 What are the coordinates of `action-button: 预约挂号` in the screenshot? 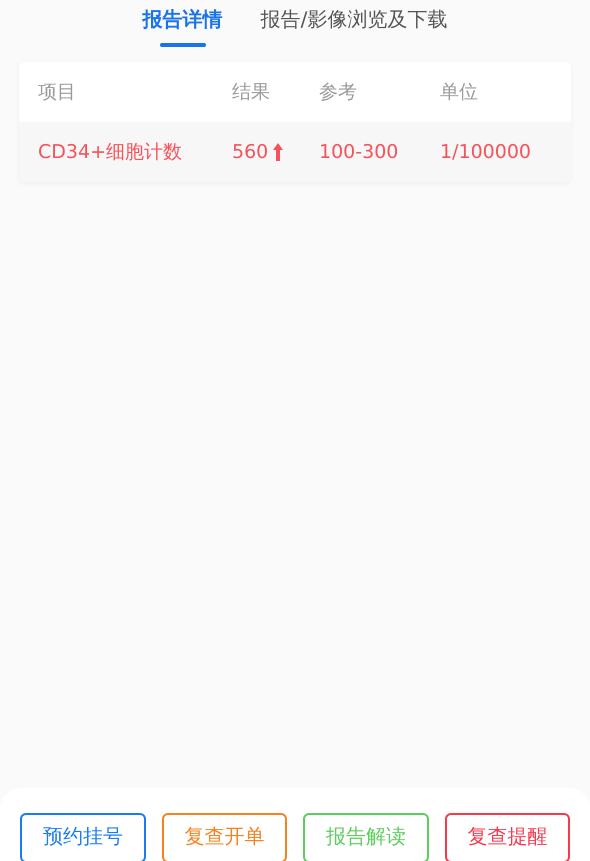 It's located at (83, 837).